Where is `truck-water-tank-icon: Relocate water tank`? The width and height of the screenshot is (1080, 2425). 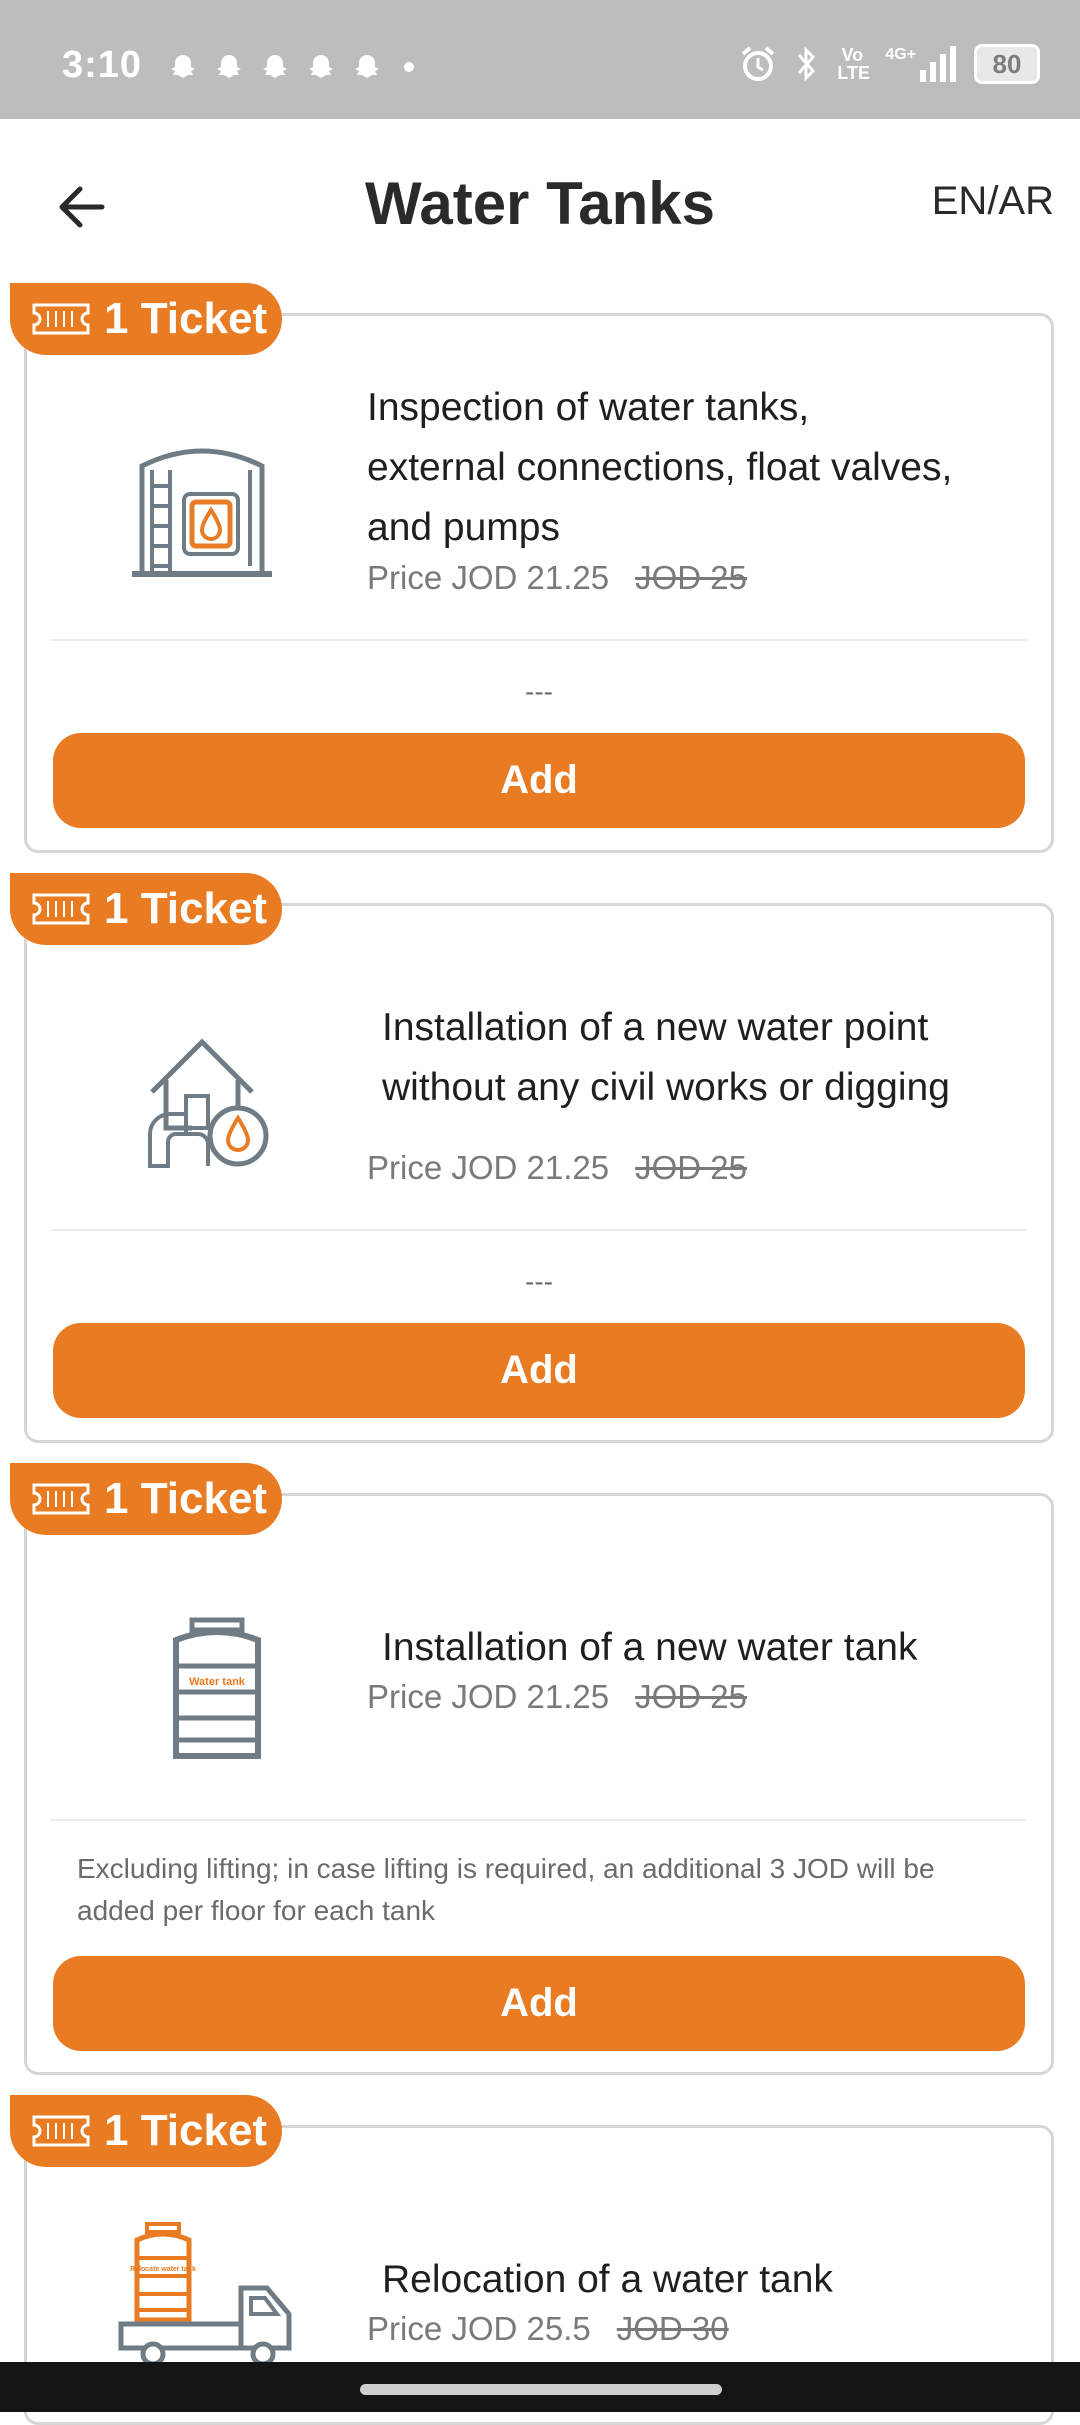 truck-water-tank-icon: Relocate water tank is located at coordinates (207, 2293).